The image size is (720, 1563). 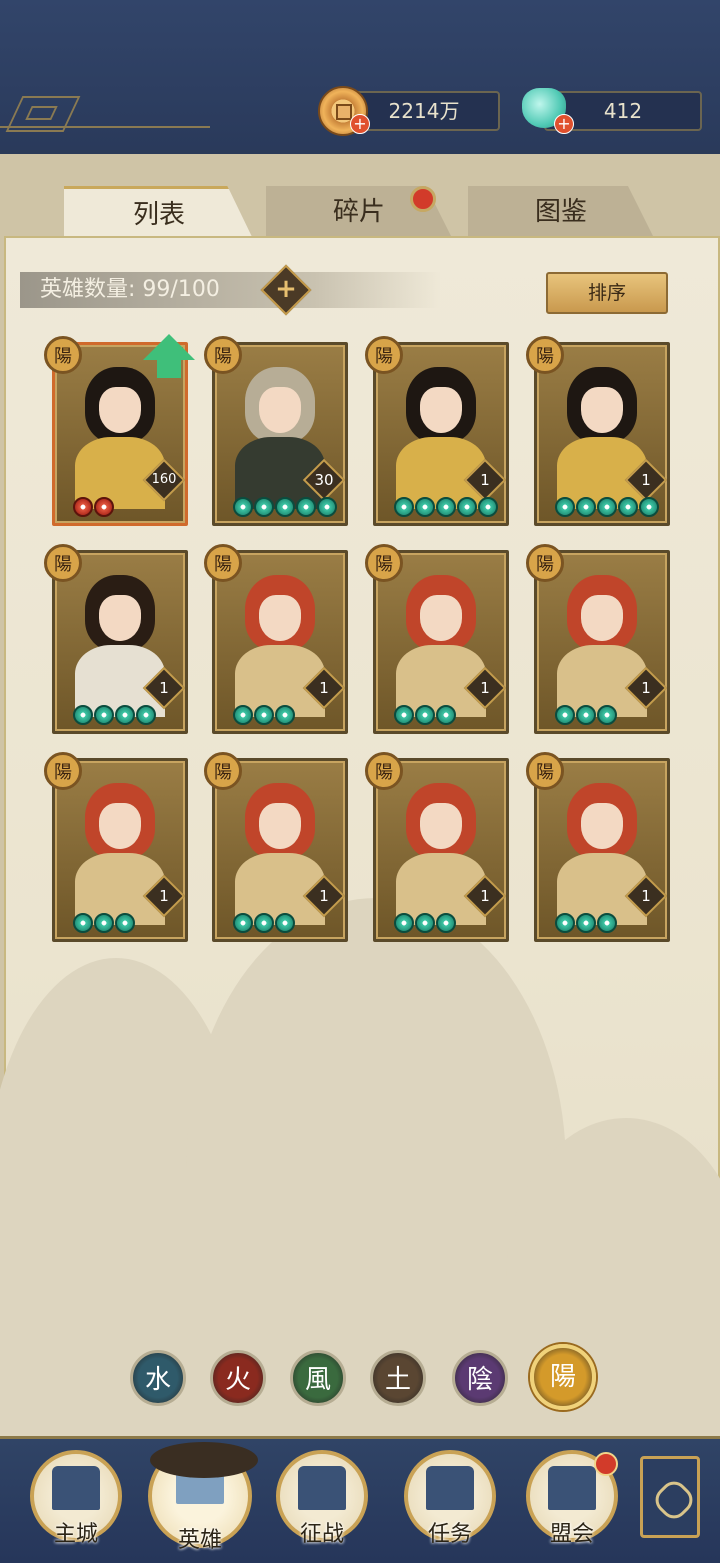 I want to click on nav-campaign-button: 征战, so click(x=322, y=1498).